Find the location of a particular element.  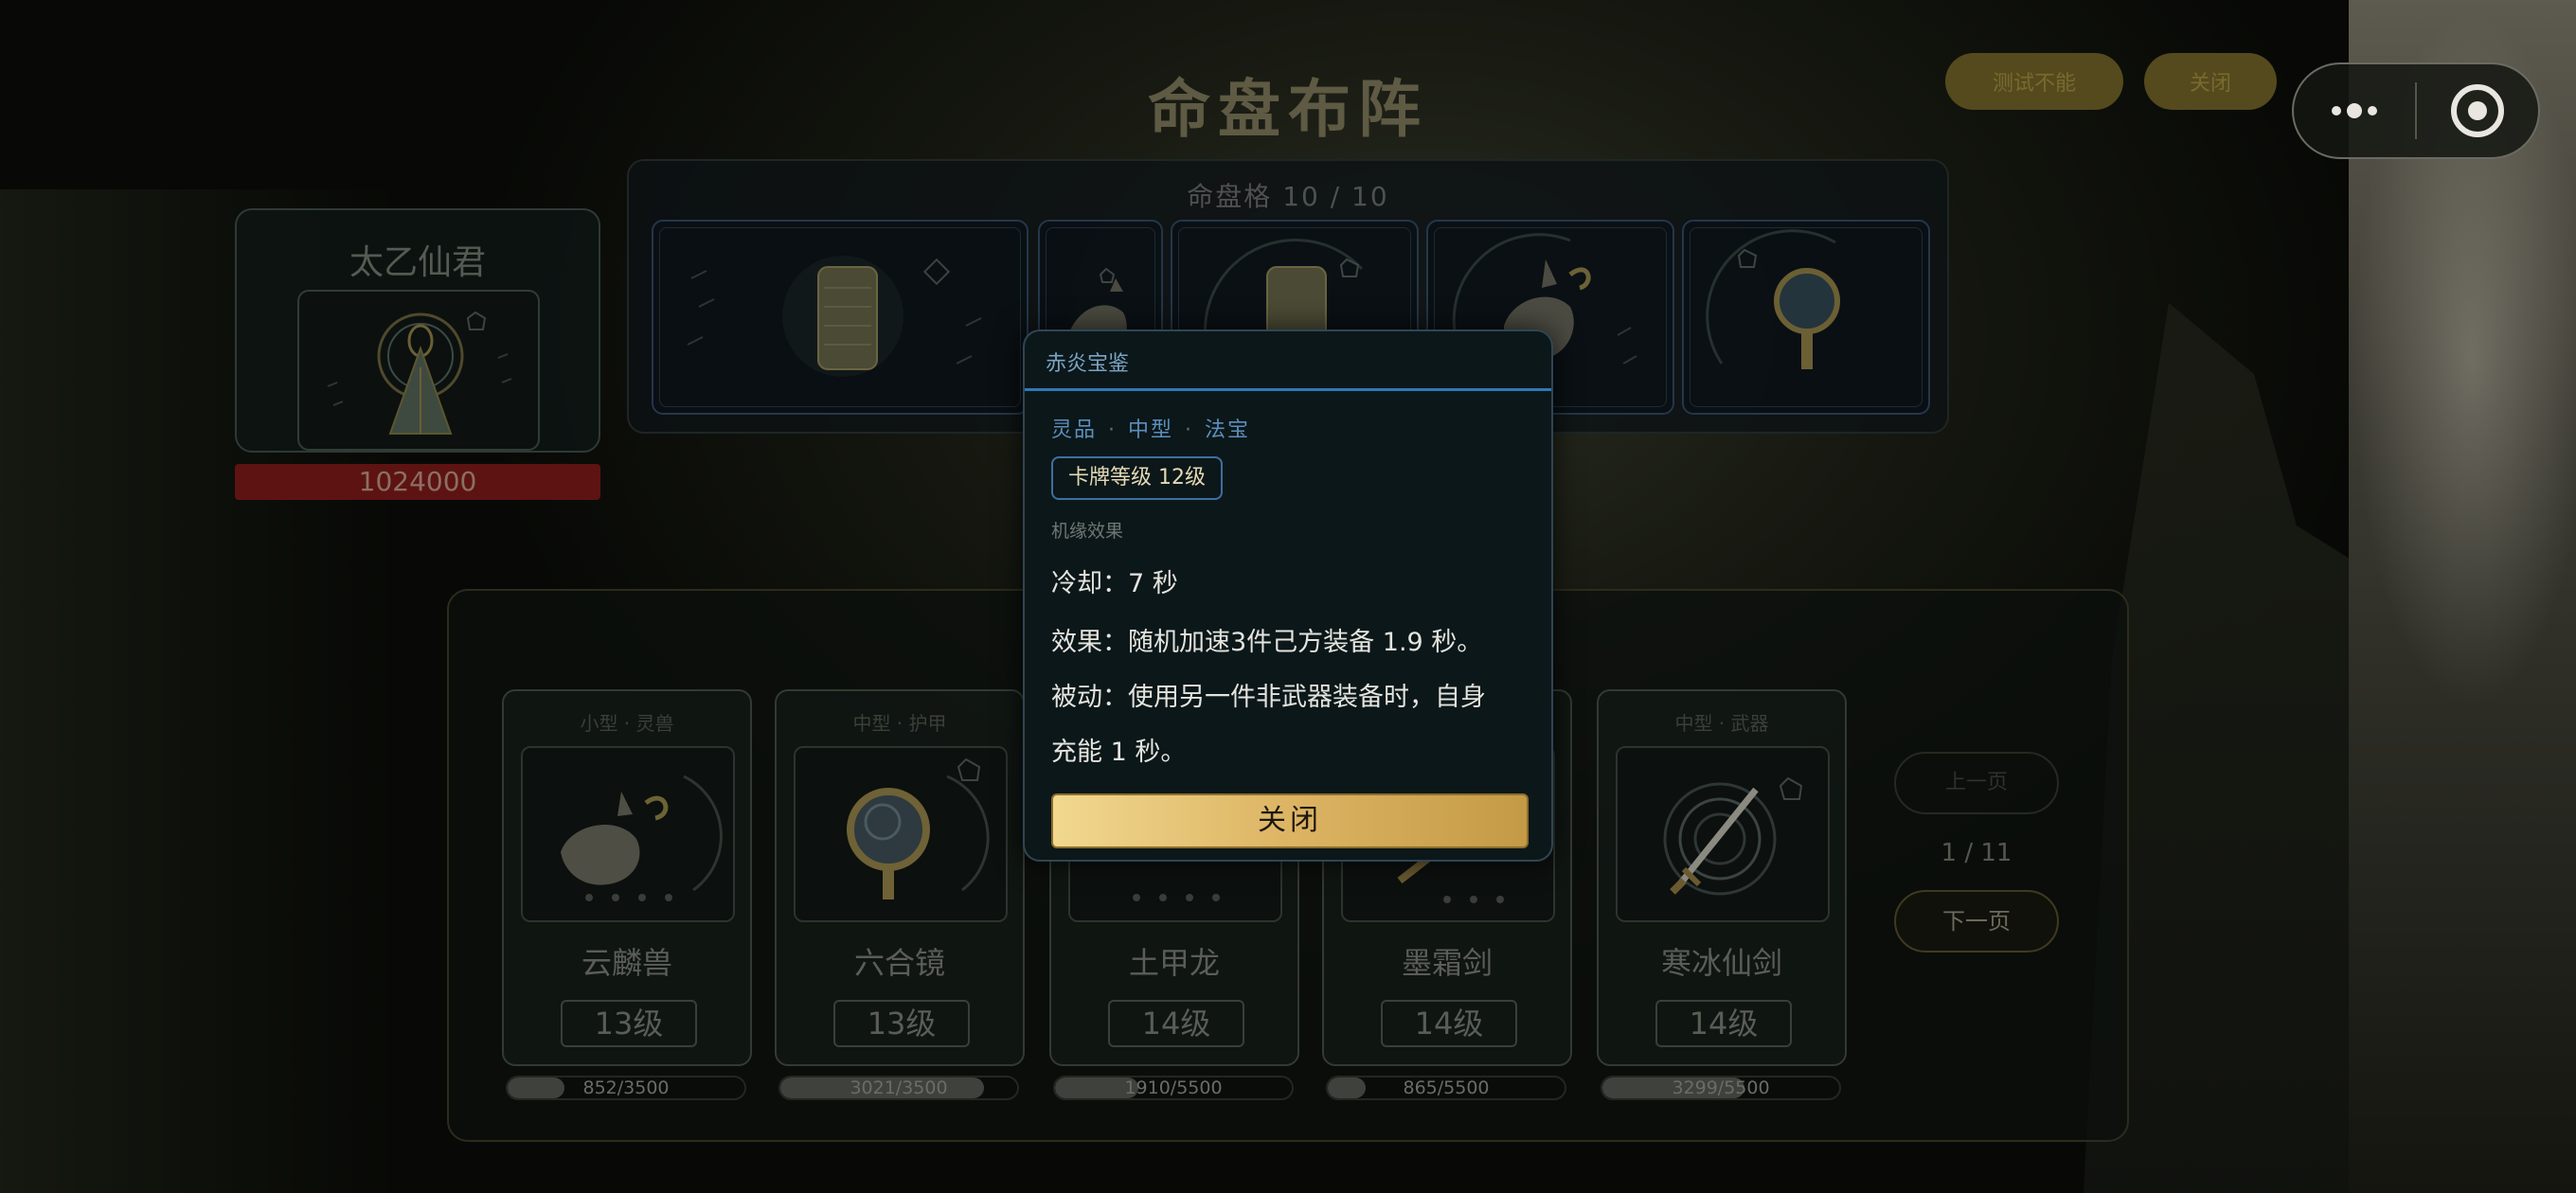

mini-program-capsule is located at coordinates (2416, 110).